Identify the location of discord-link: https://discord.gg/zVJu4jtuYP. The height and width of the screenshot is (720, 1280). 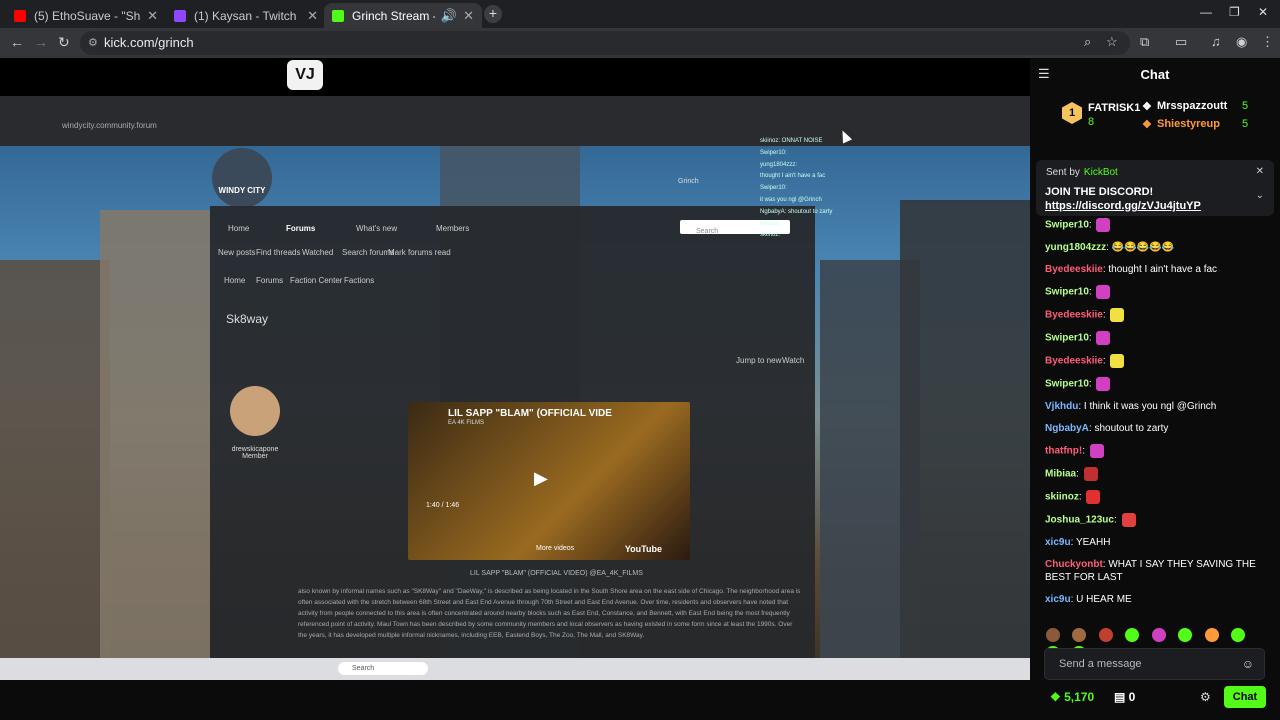
(1123, 206).